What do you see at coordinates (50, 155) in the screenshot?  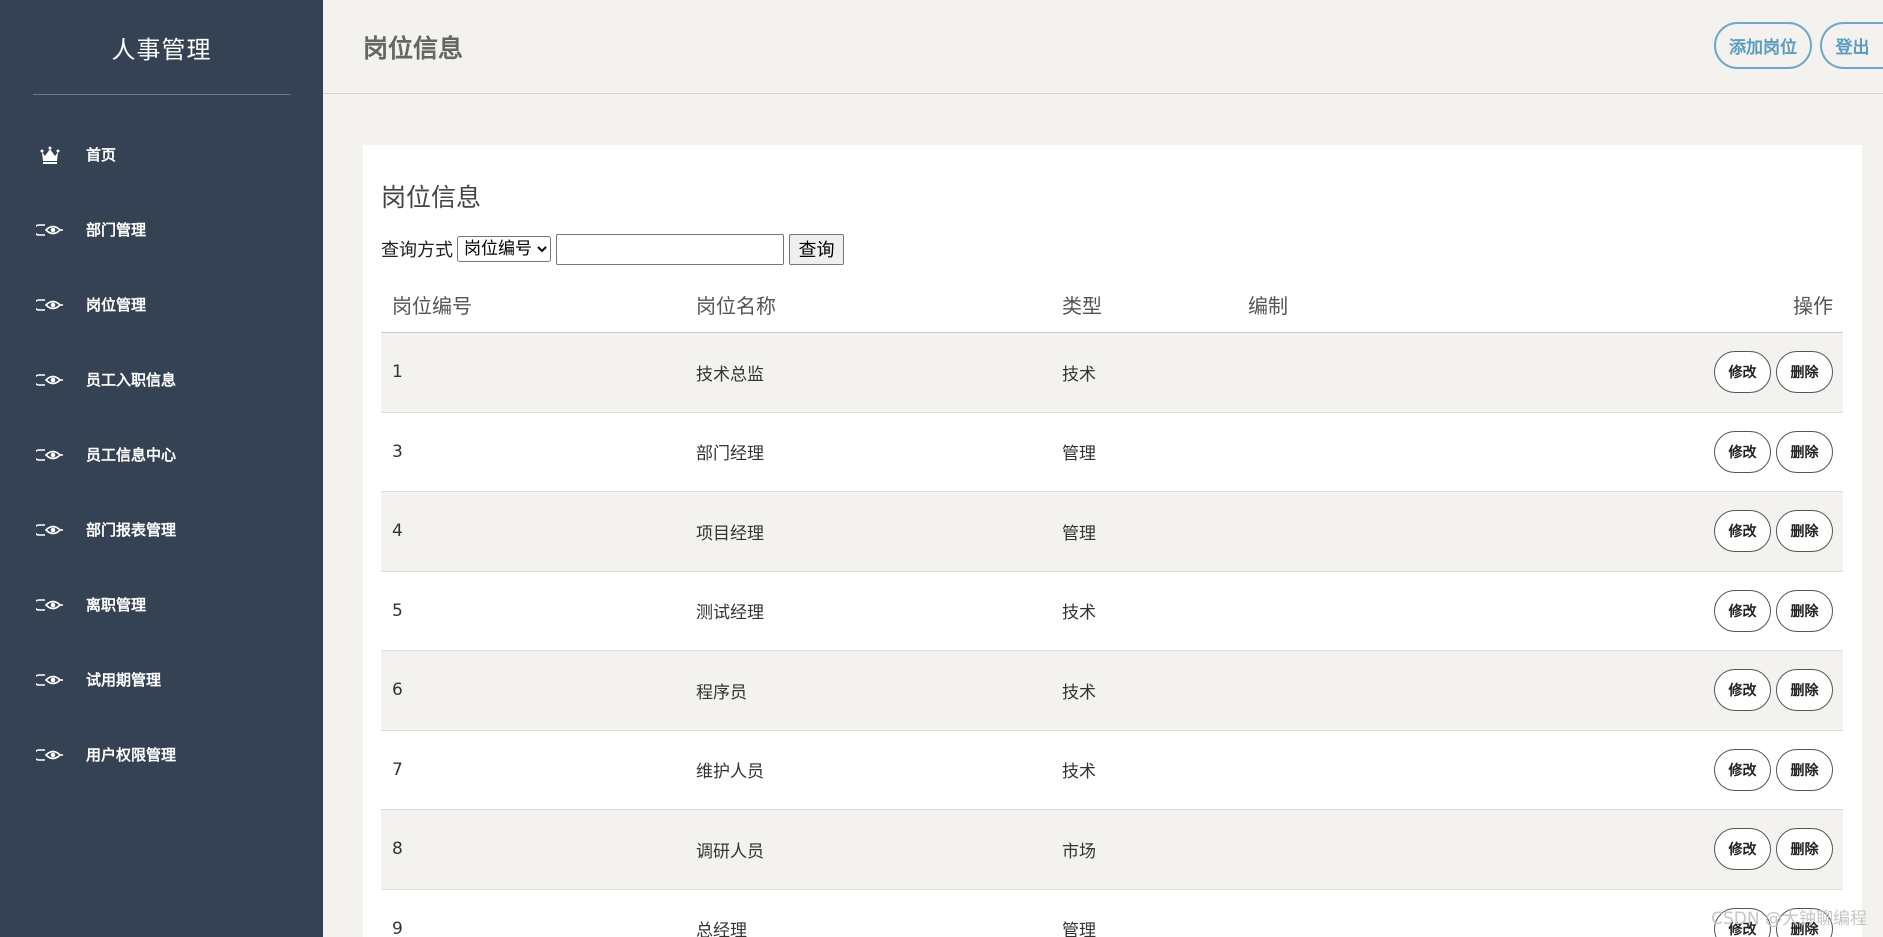 I see `crown-icon` at bounding box center [50, 155].